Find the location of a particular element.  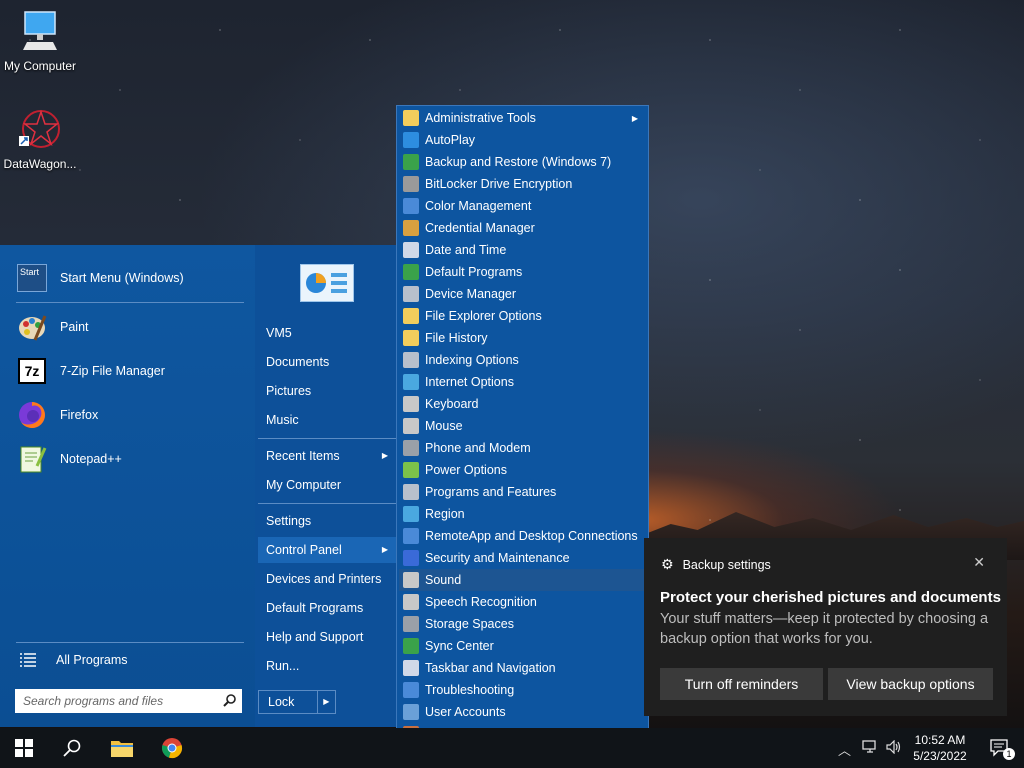

cp-item-color-management: Color Management is located at coordinates (522, 206).